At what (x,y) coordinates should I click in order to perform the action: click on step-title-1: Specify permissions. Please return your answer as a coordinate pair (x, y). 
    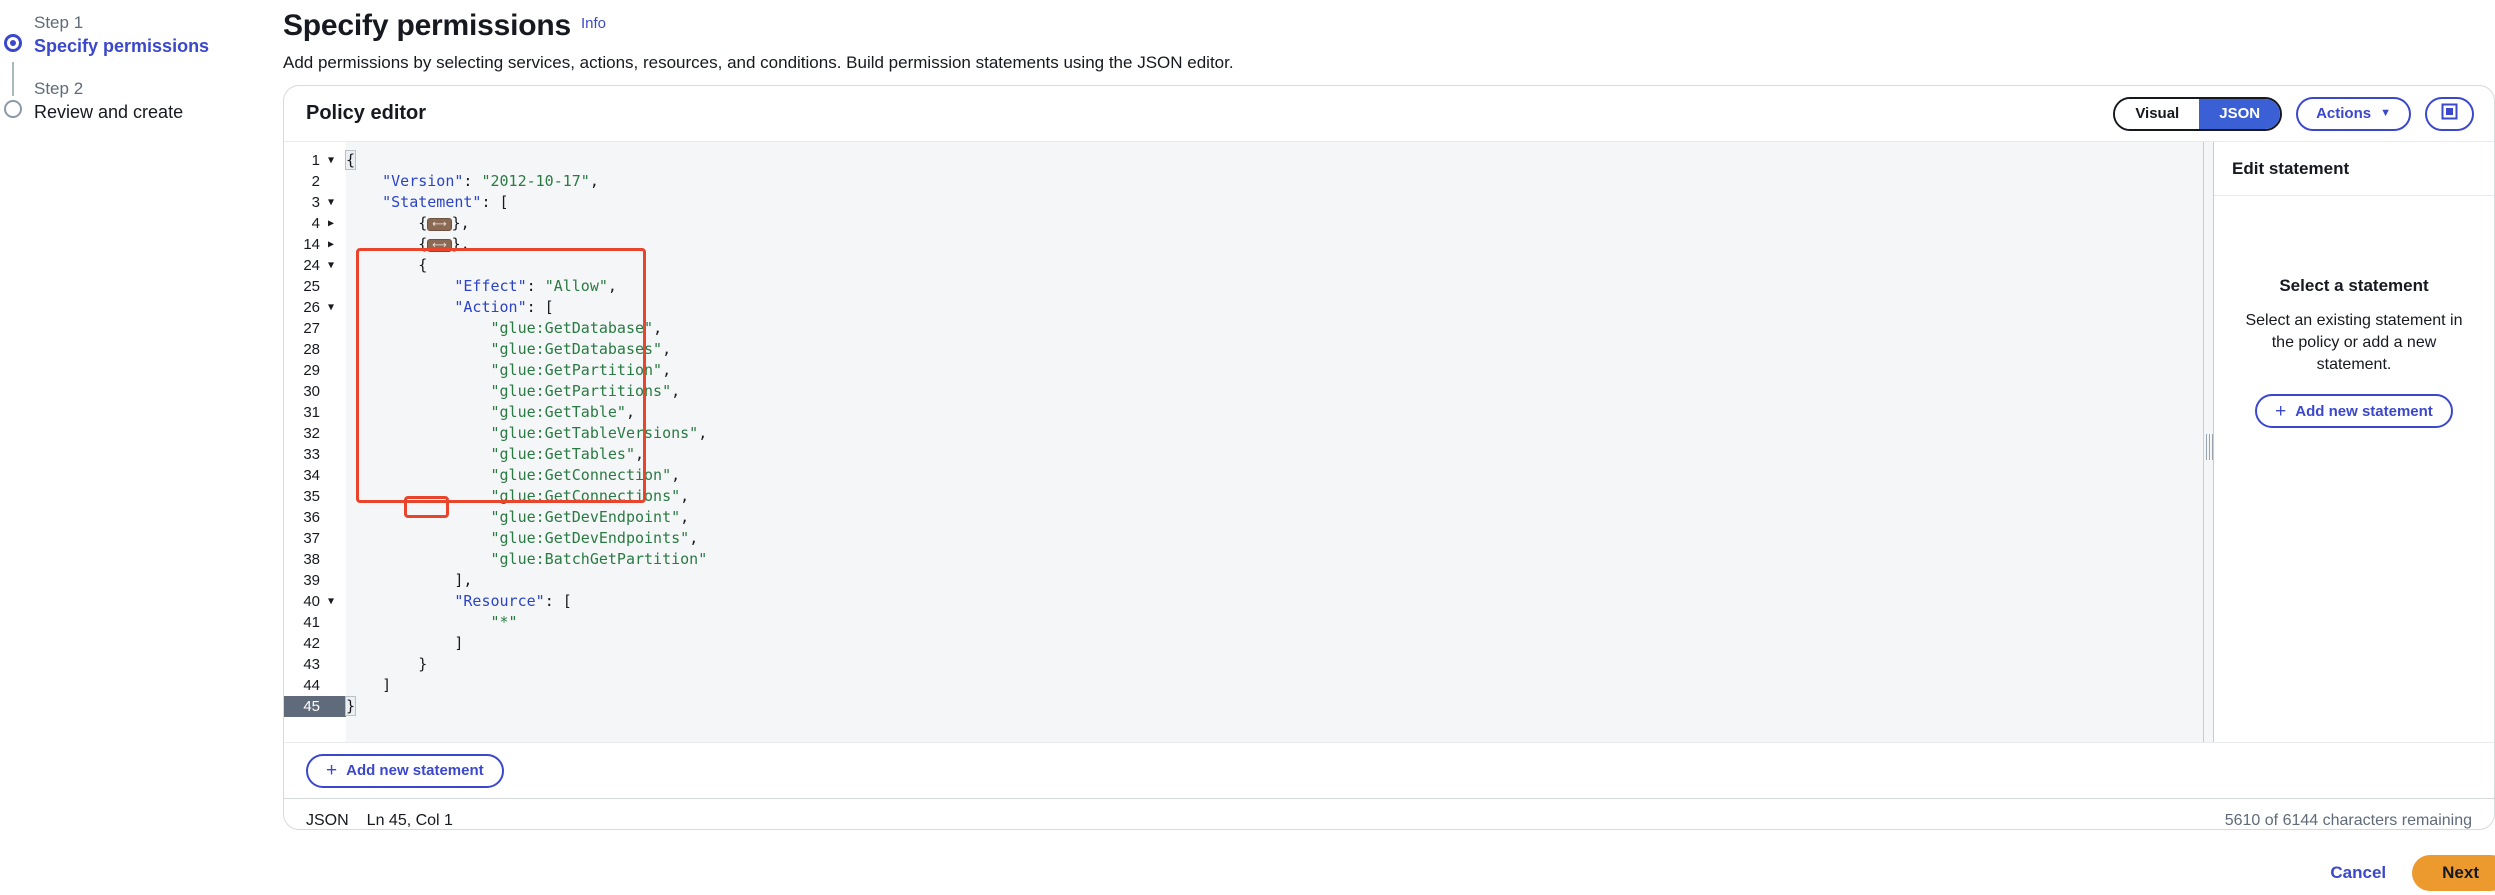
    Looking at the image, I should click on (157, 46).